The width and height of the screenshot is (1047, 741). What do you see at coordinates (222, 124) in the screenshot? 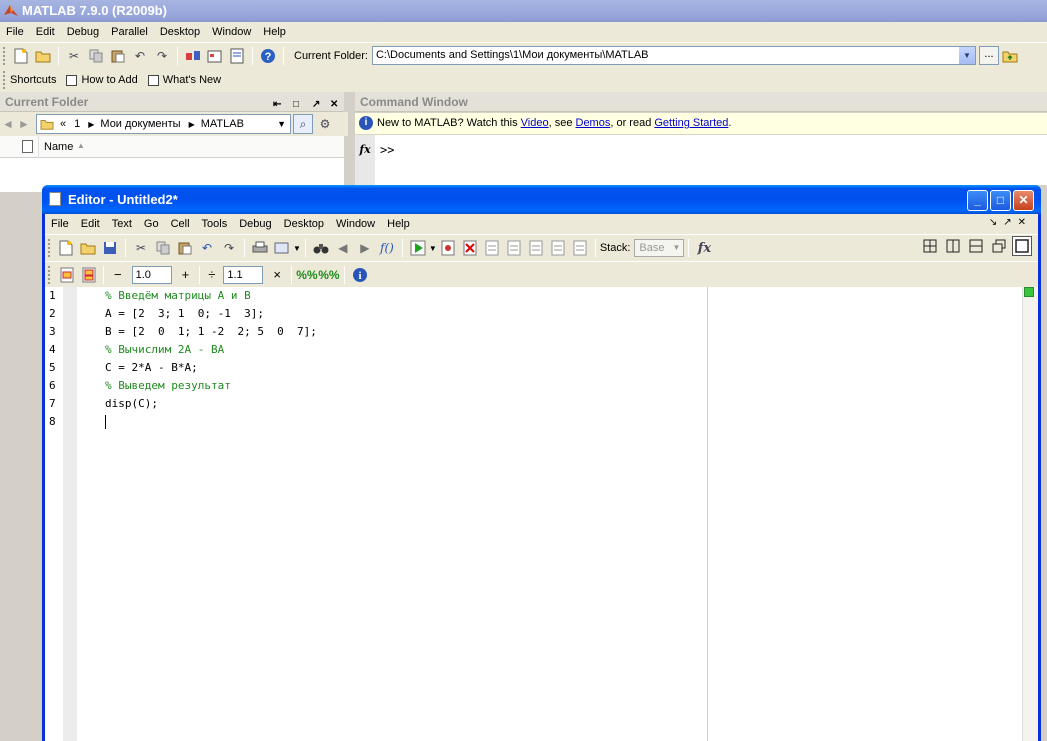
I see `breadcrumb-item-matlab: MATLAB` at bounding box center [222, 124].